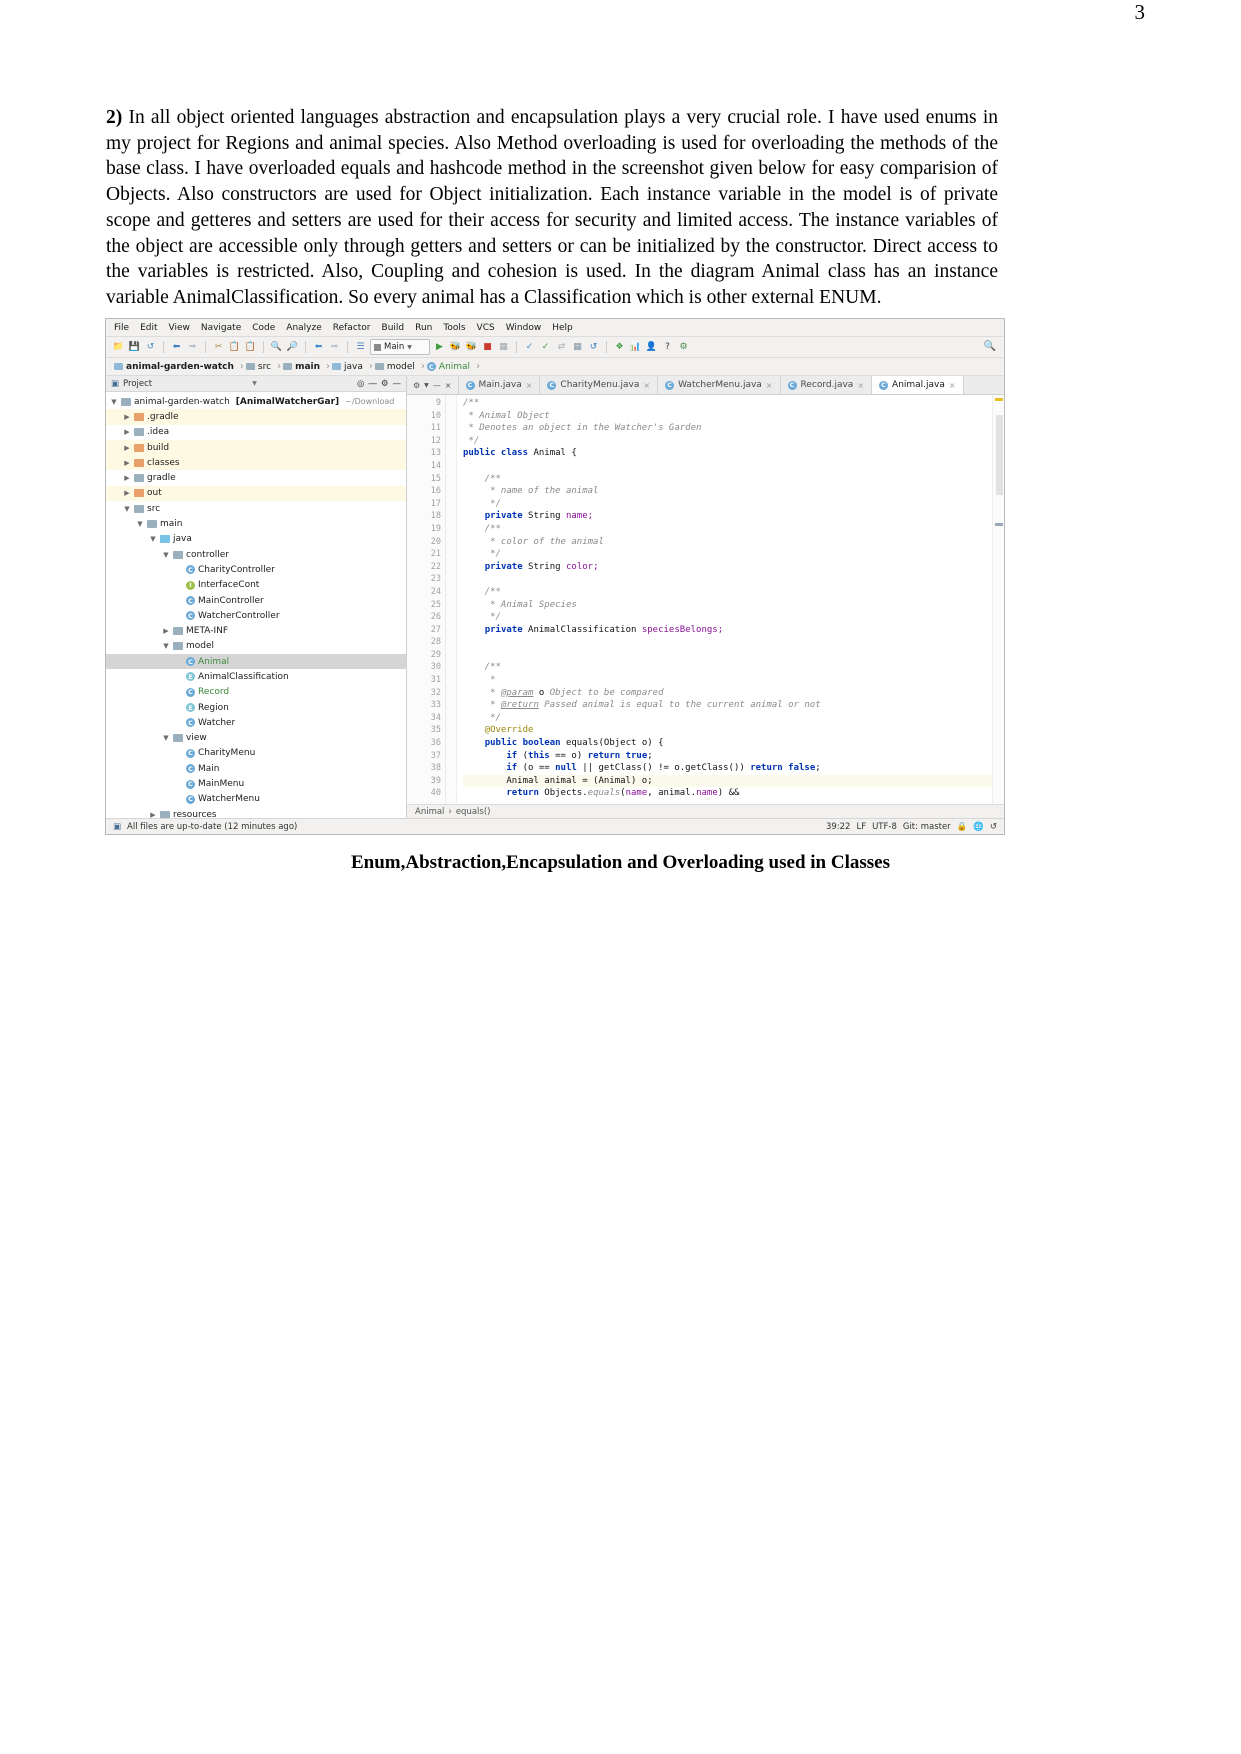 The width and height of the screenshot is (1241, 1754). What do you see at coordinates (256, 799) in the screenshot?
I see `tree-item: ·CWatcherMenu` at bounding box center [256, 799].